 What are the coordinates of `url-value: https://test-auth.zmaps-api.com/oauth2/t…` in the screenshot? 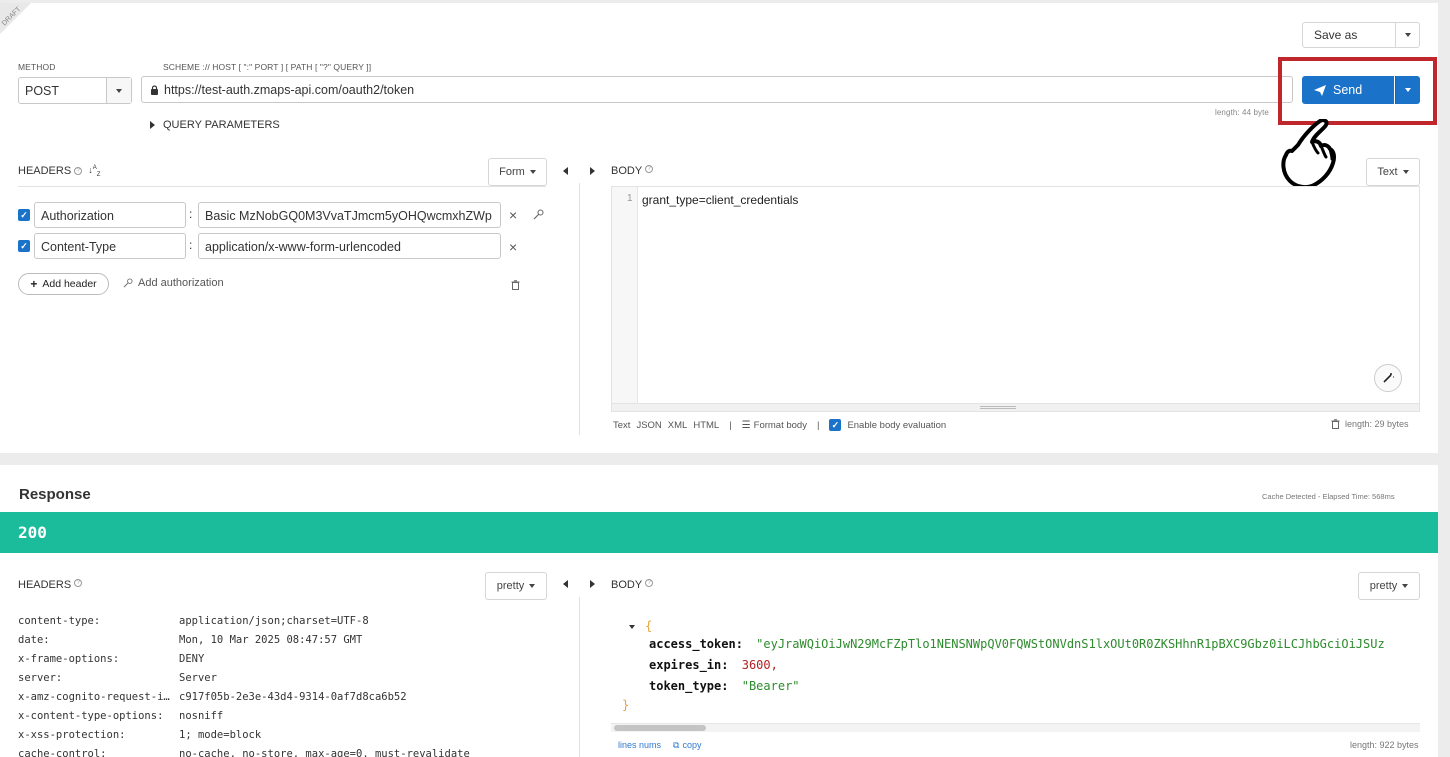 It's located at (289, 89).